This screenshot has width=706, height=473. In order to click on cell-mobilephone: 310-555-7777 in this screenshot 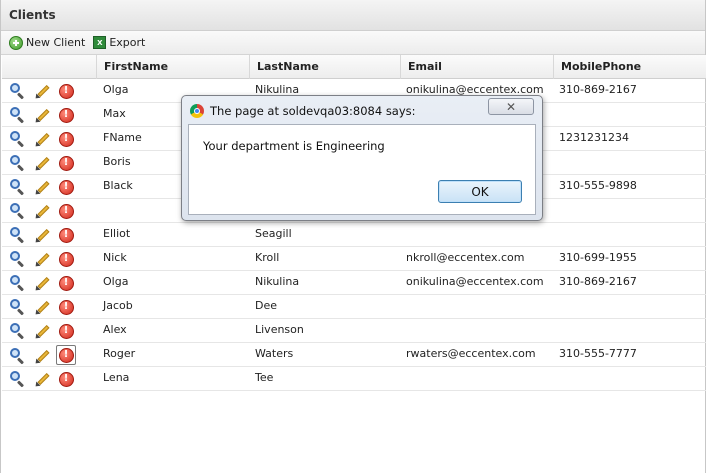, I will do `click(598, 353)`.